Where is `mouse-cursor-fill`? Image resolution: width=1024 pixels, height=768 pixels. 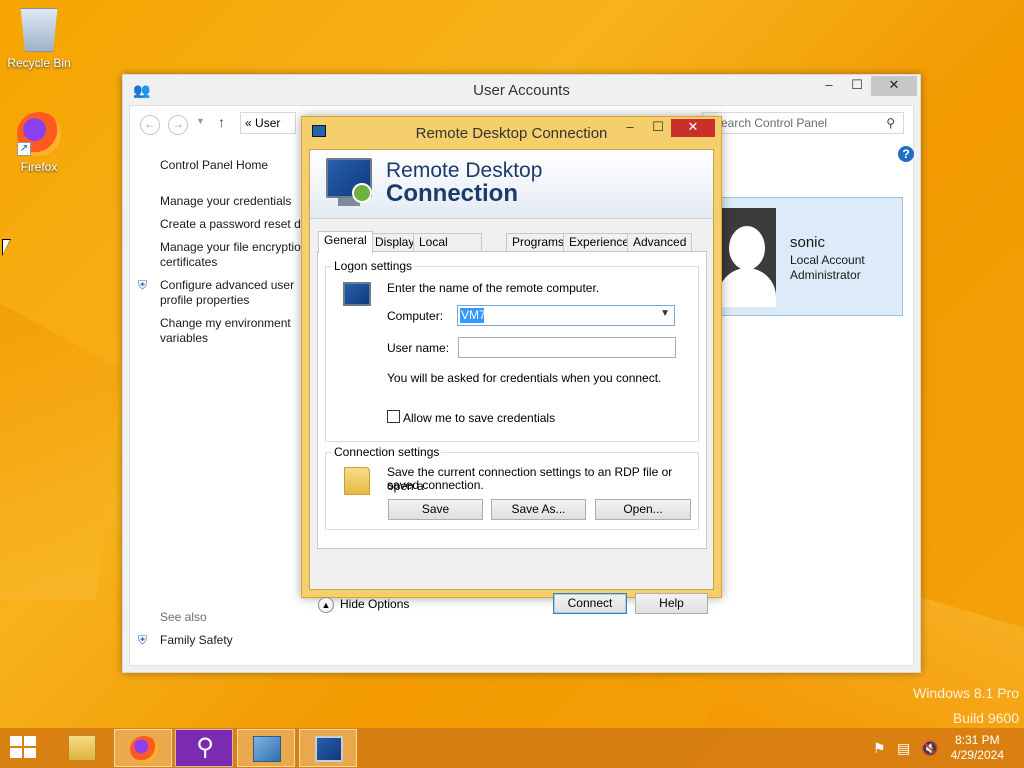 mouse-cursor-fill is located at coordinates (6, 247).